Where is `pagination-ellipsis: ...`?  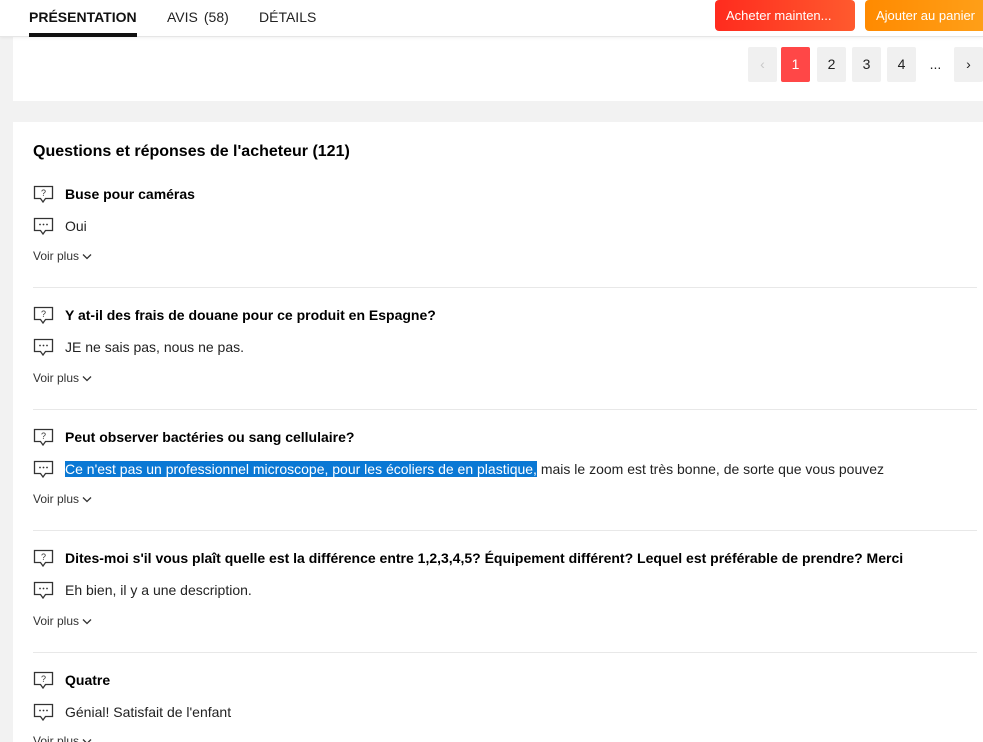 pagination-ellipsis: ... is located at coordinates (935, 64).